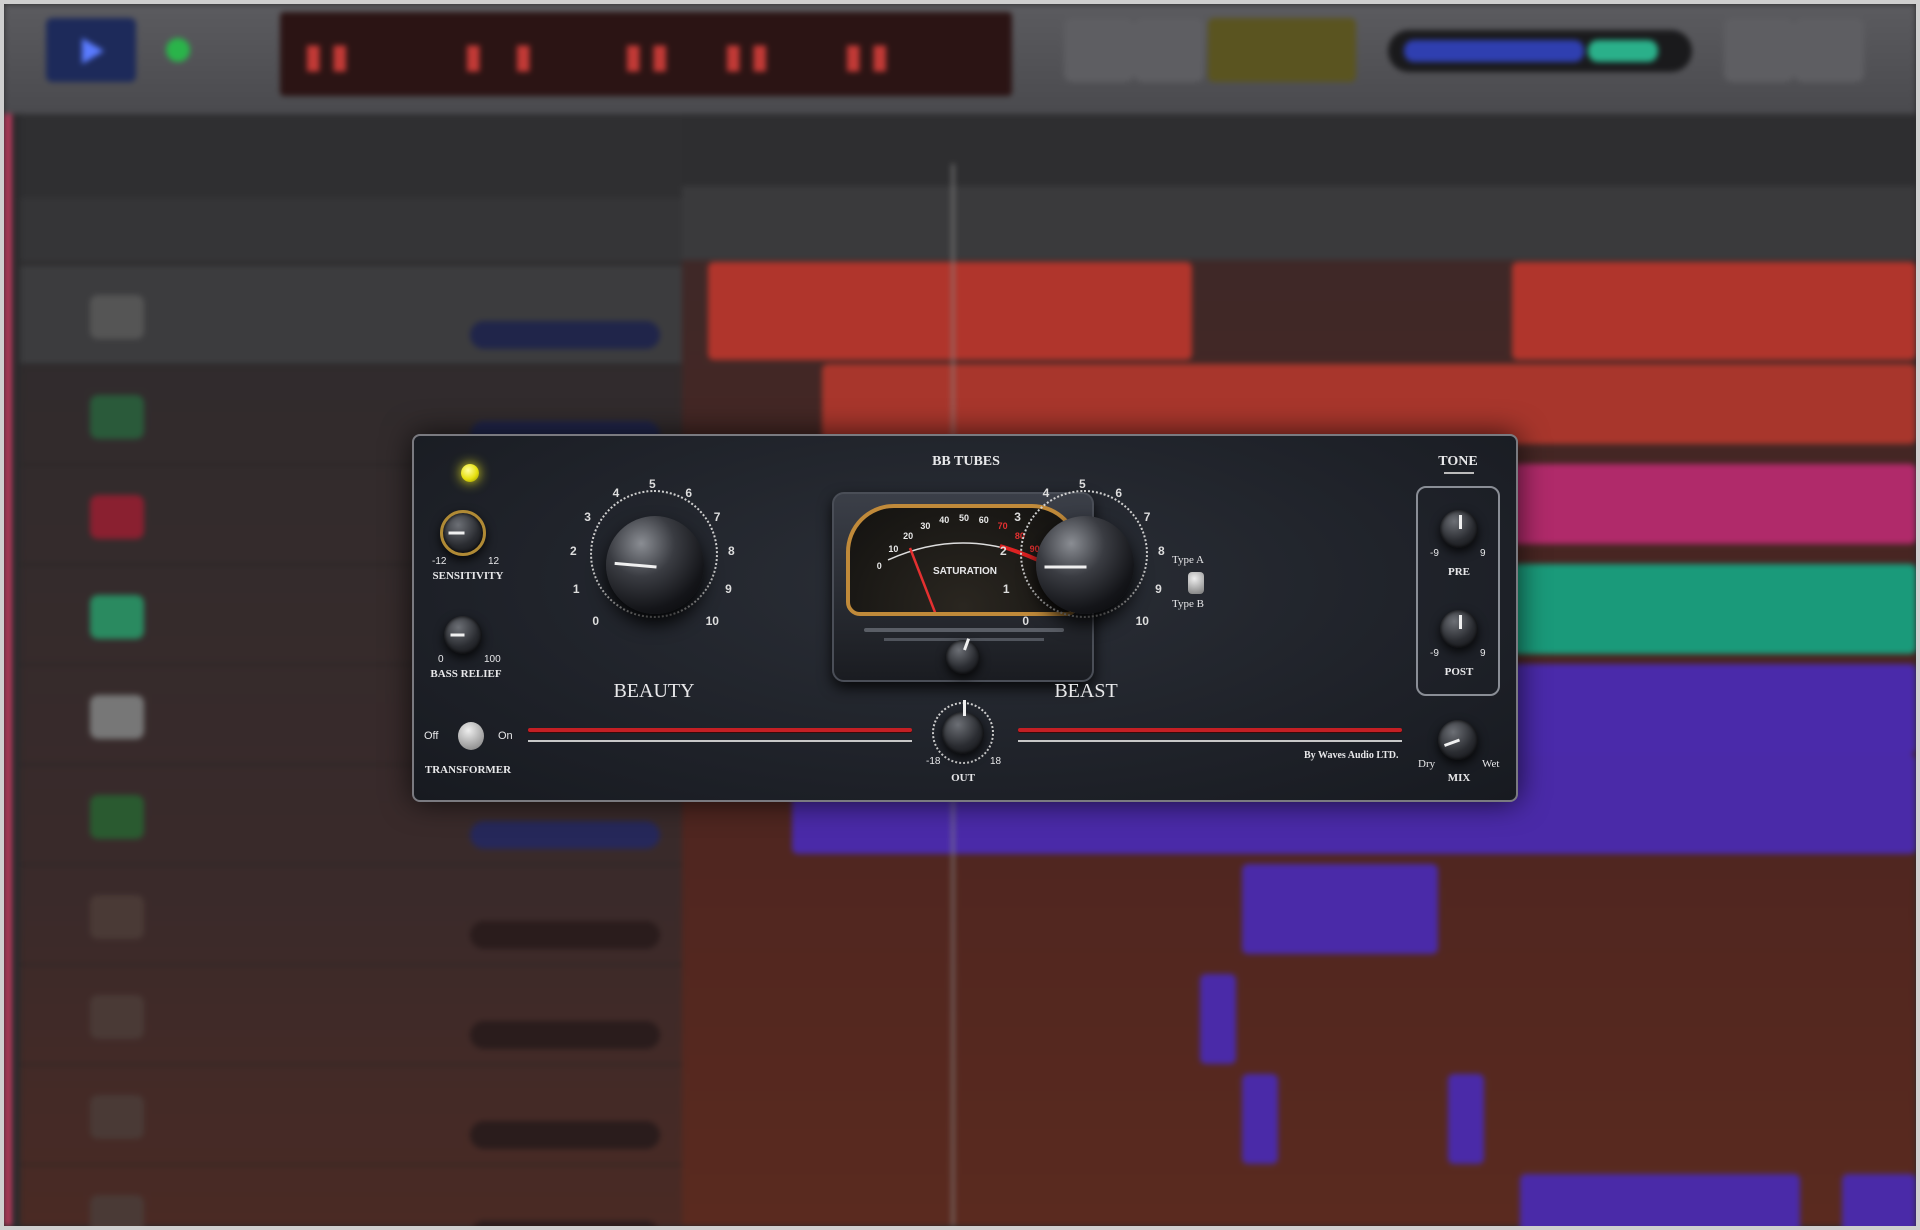 The width and height of the screenshot is (1920, 1230). What do you see at coordinates (1002, 526) in the screenshot?
I see `meter-scale-number: 70` at bounding box center [1002, 526].